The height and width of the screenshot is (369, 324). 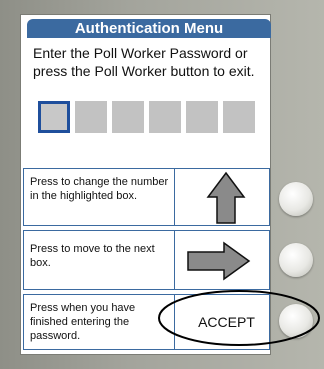 What do you see at coordinates (149, 28) in the screenshot?
I see `menu-title: Authentication Menu` at bounding box center [149, 28].